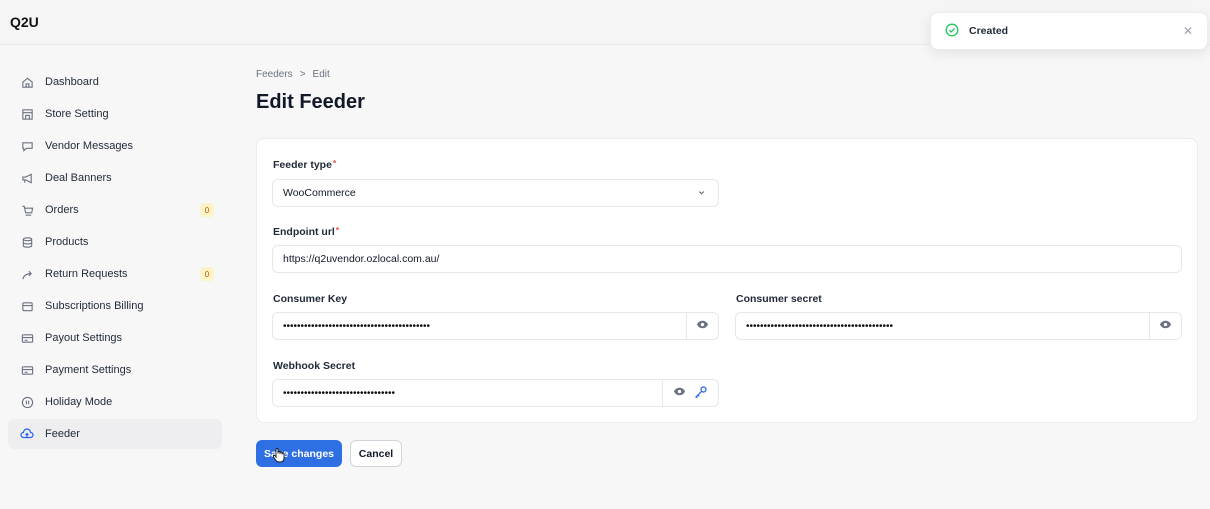 This screenshot has height=509, width=1210. I want to click on chevron-down-icon, so click(701, 194).